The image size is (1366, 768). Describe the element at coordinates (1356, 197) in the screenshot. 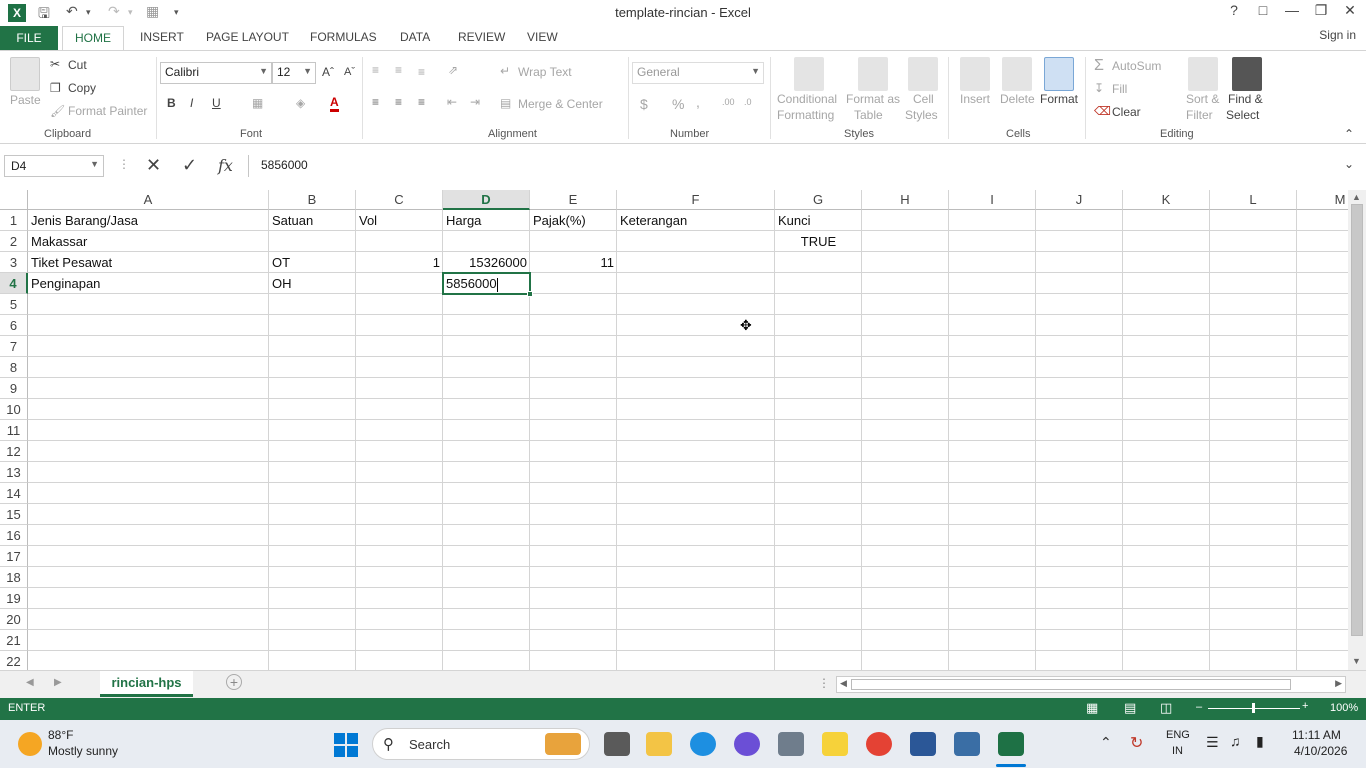

I see `scroll-up-icon: ▲` at that location.